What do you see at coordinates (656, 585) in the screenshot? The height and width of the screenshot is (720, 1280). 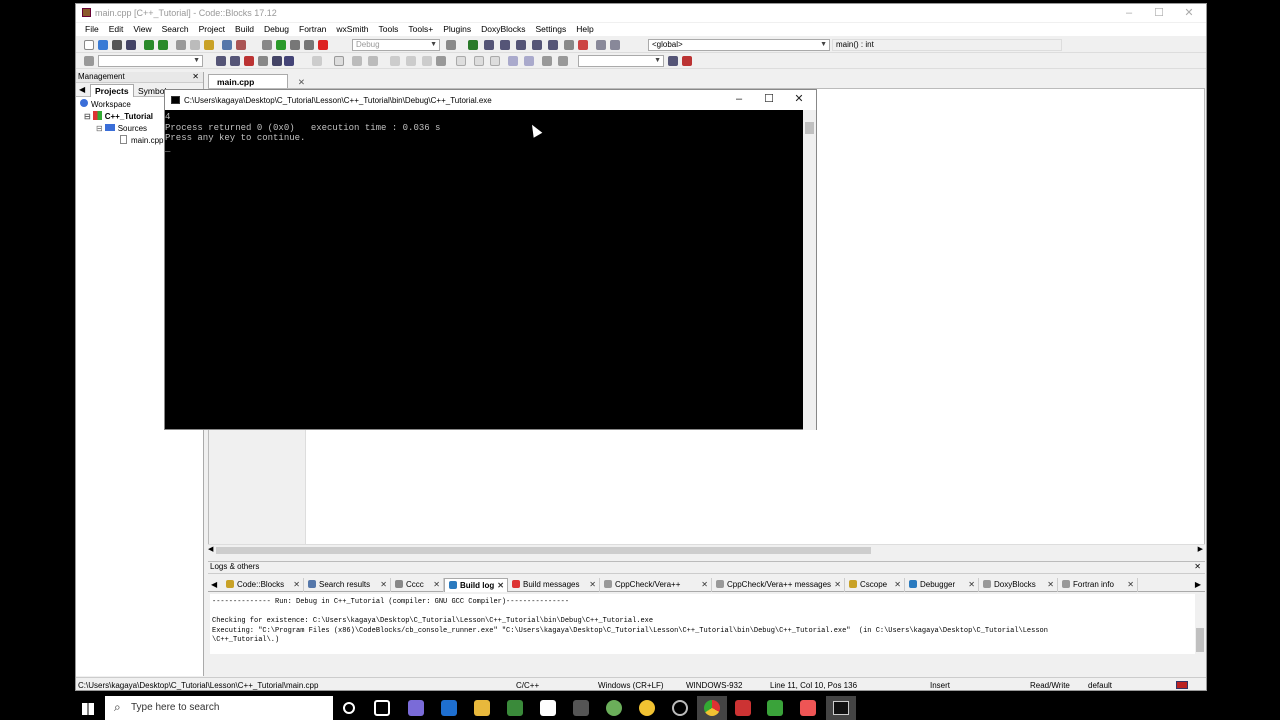 I see `log-tab-cppcheck-vera-: CppCheck/Vera++ ✕` at bounding box center [656, 585].